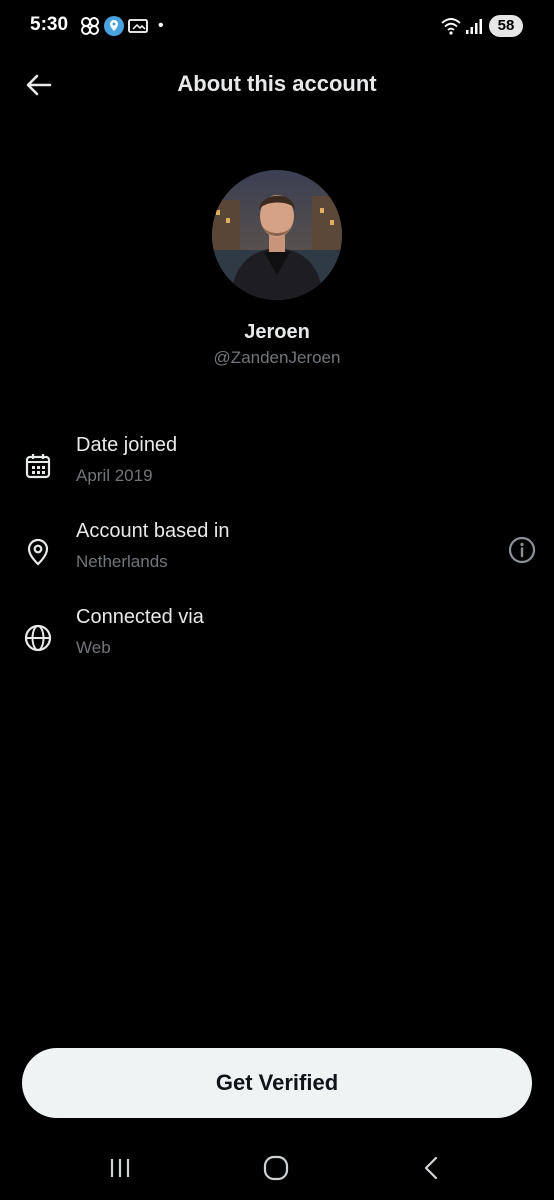 This screenshot has width=554, height=1200. Describe the element at coordinates (122, 561) in the screenshot. I see `row-value: Netherlands` at that location.